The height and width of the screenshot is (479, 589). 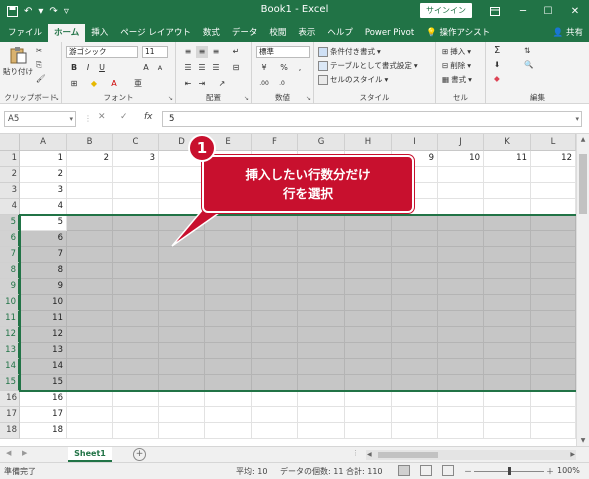 What do you see at coordinates (43, 239) in the screenshot?
I see `cell-a6: 6` at bounding box center [43, 239].